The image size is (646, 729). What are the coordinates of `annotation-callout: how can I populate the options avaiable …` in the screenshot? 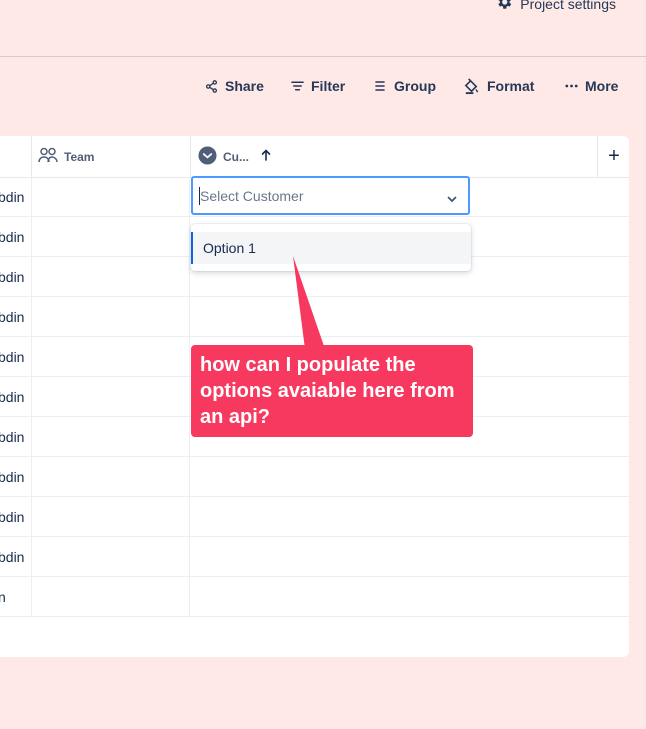 It's located at (332, 391).